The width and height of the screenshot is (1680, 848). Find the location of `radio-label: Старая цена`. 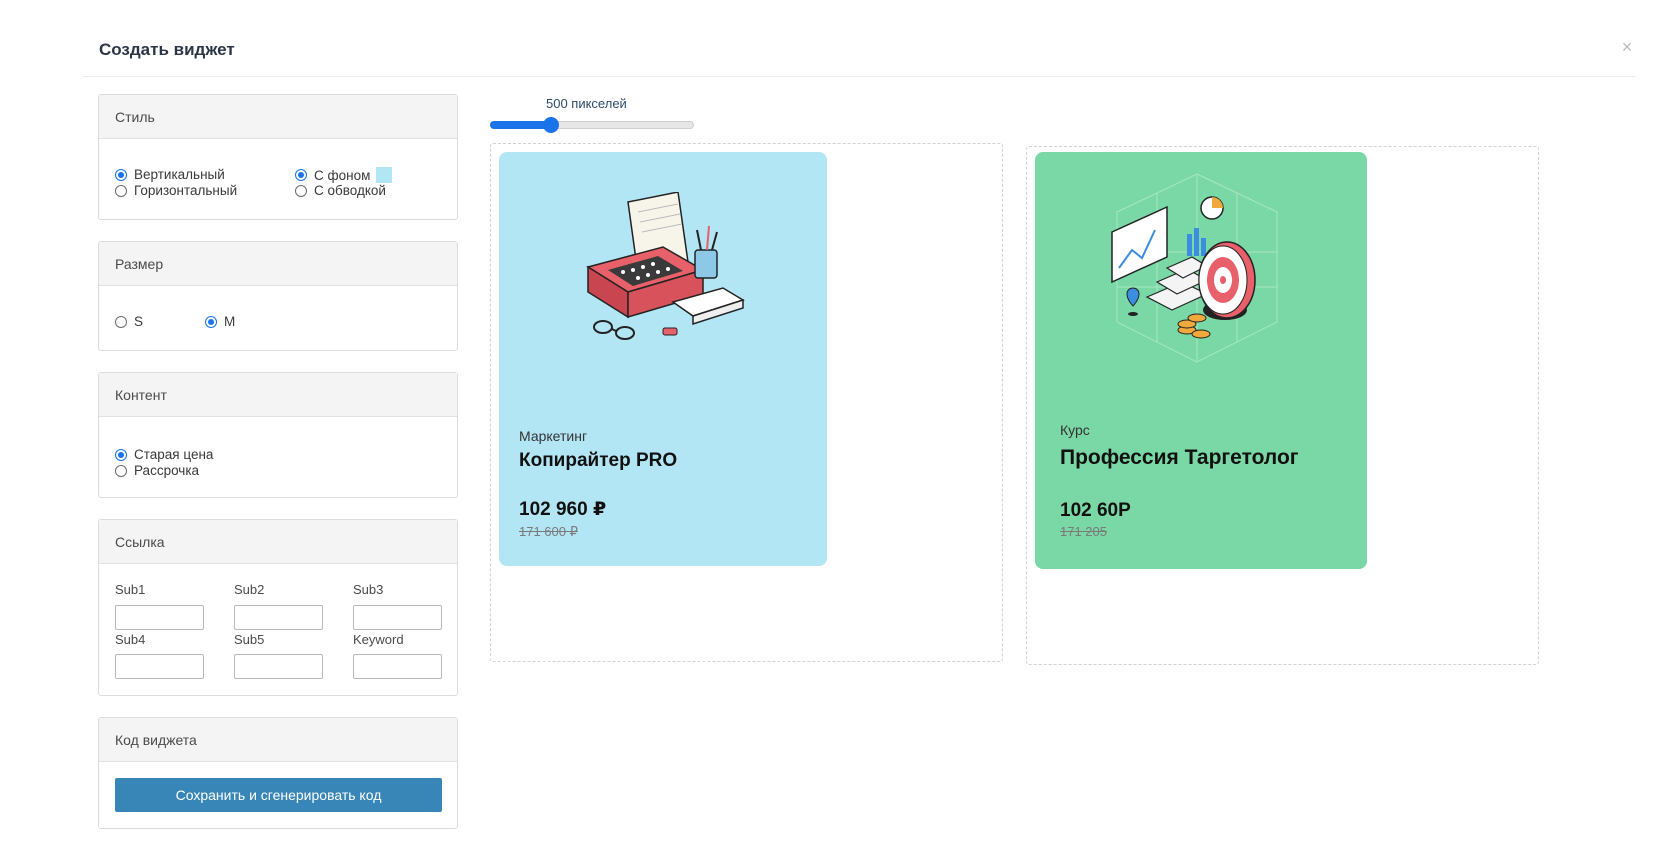

radio-label: Старая цена is located at coordinates (174, 454).